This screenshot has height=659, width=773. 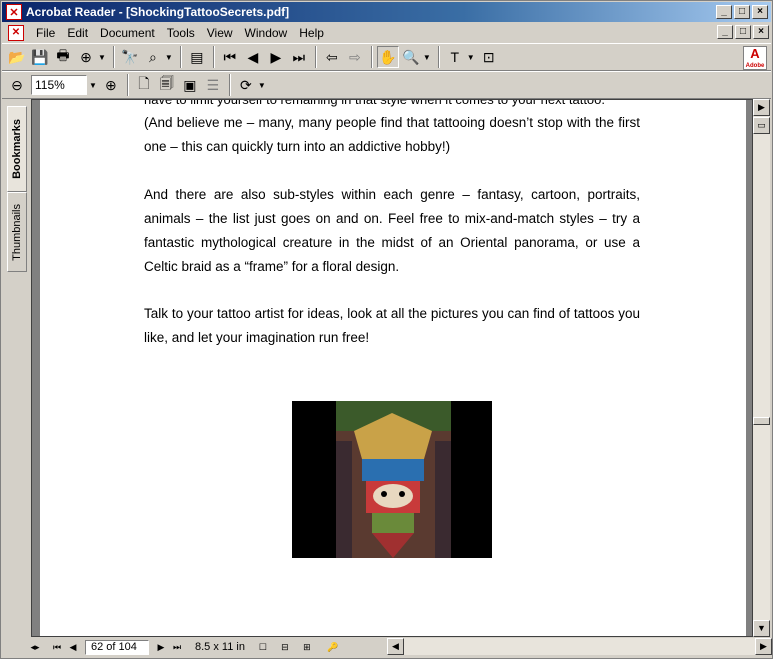 I want to click on zoom-in-icon: ⊕, so click(x=111, y=85).